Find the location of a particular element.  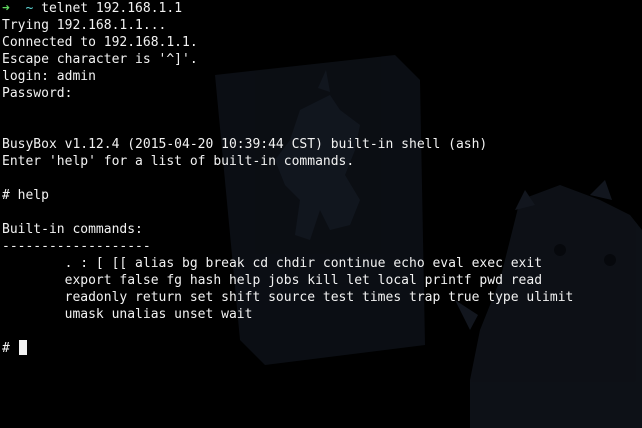

output-line: # help is located at coordinates (25, 195).